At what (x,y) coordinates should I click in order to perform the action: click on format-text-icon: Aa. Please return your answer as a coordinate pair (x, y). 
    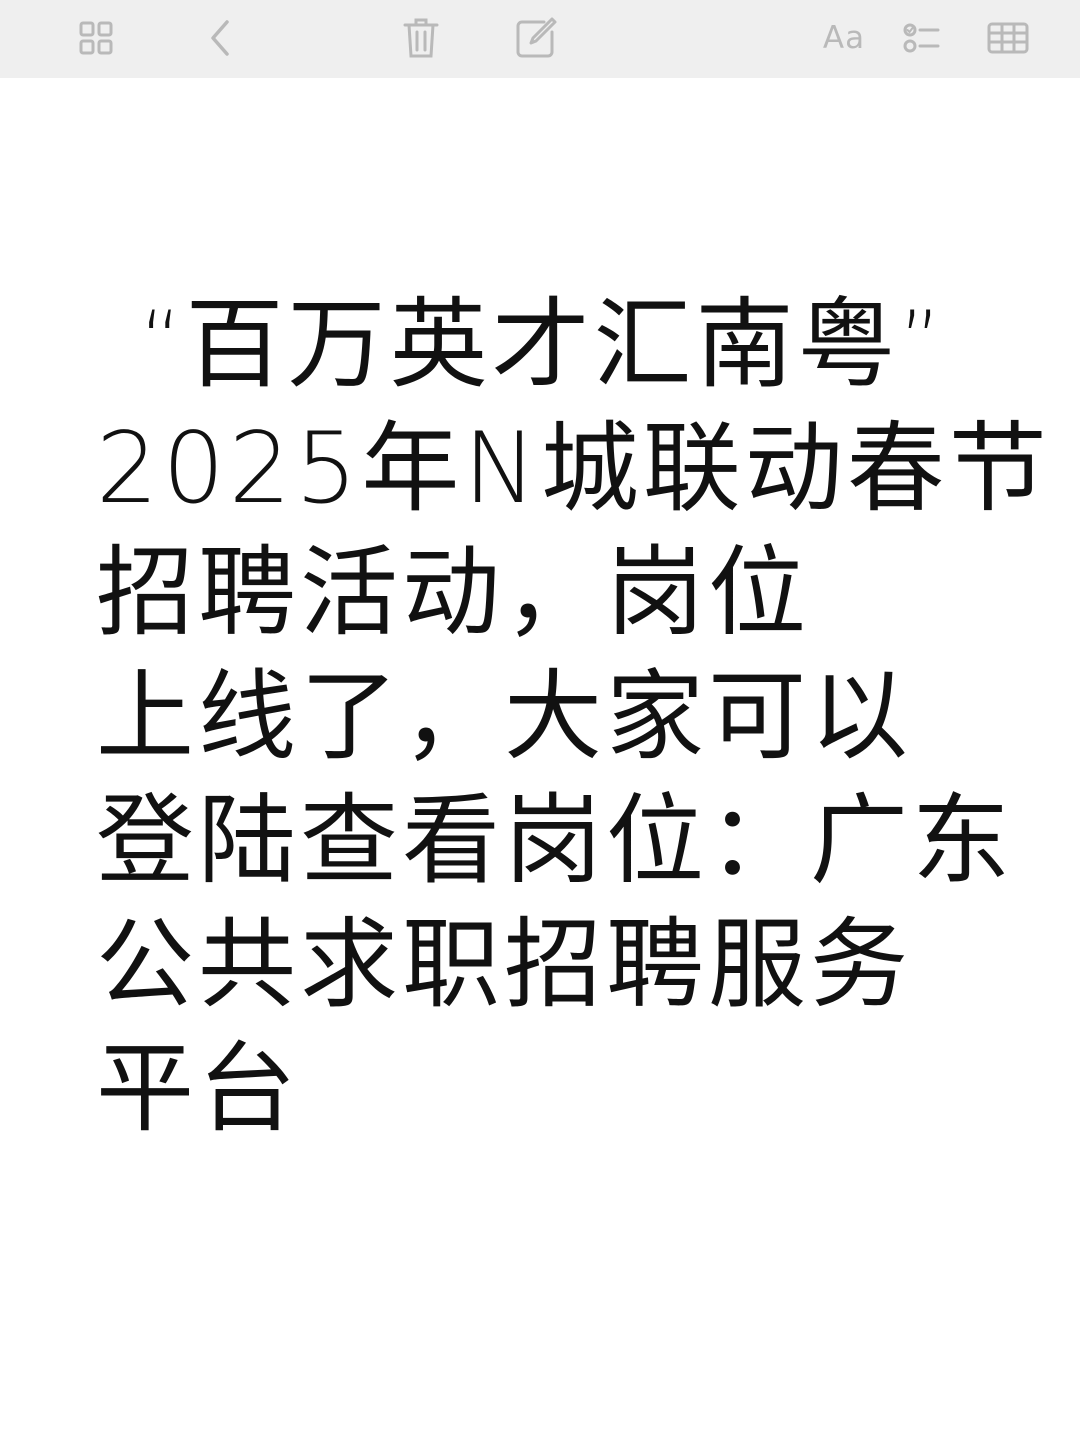
    Looking at the image, I should click on (844, 38).